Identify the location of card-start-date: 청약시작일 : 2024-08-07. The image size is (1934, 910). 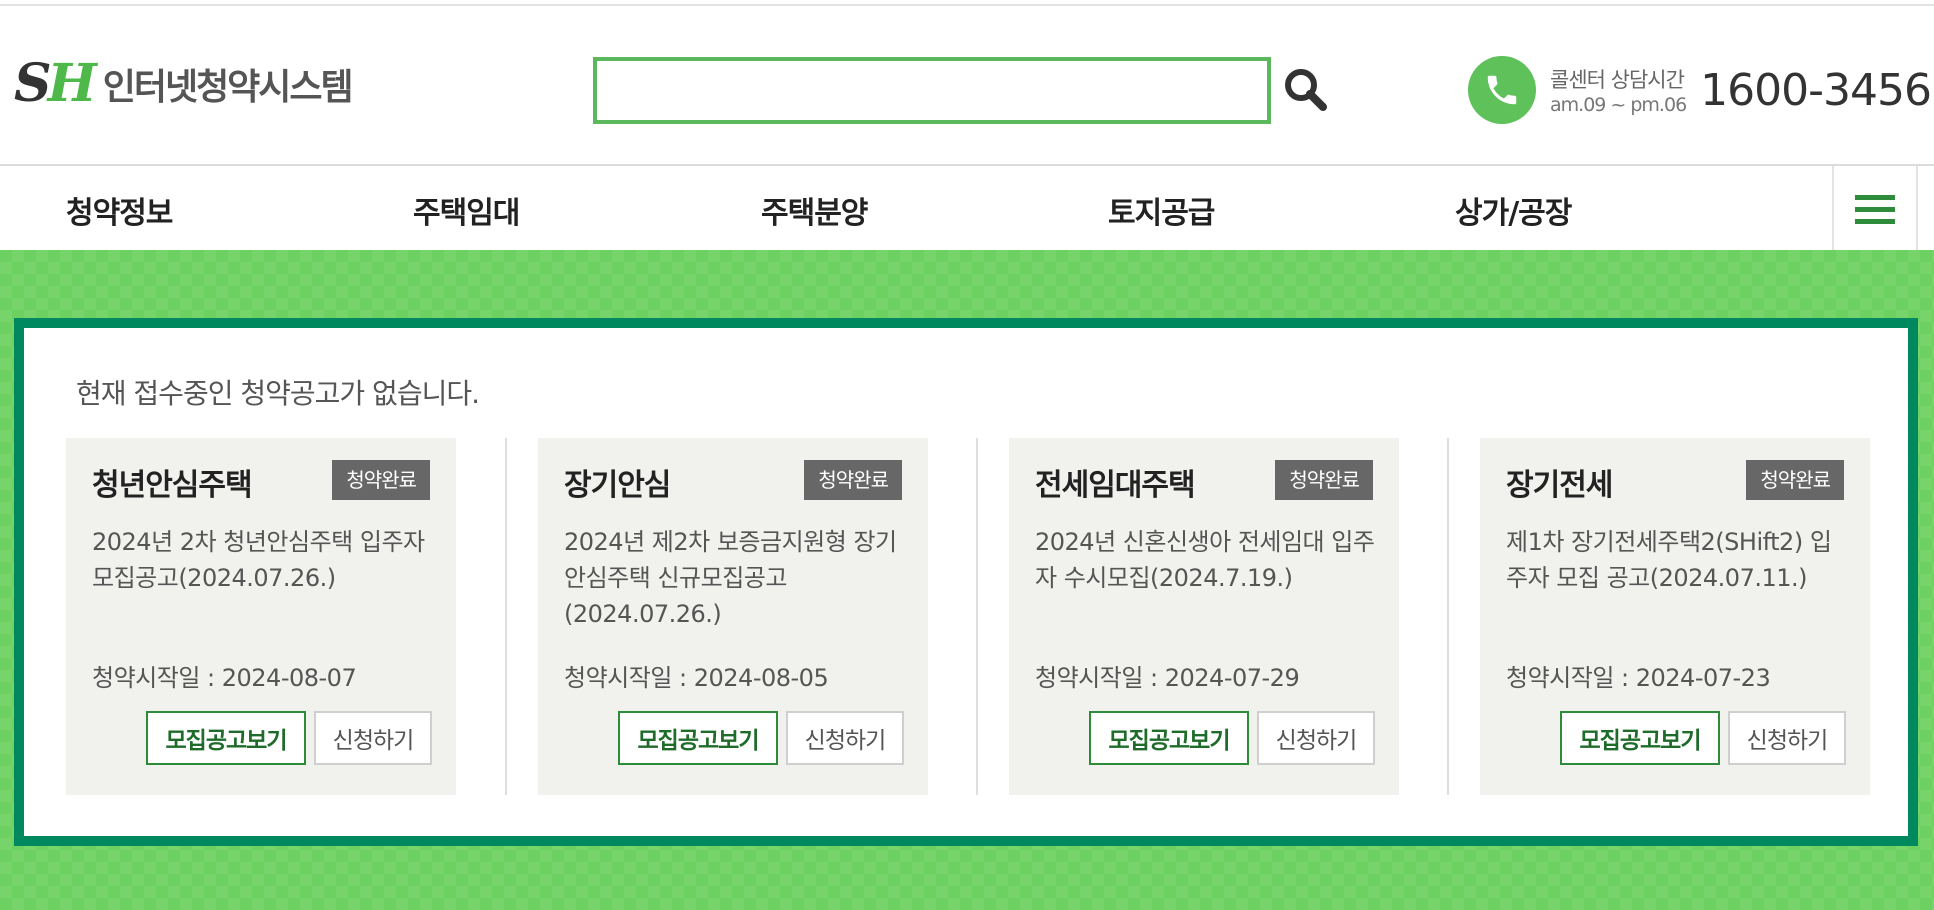
(224, 678).